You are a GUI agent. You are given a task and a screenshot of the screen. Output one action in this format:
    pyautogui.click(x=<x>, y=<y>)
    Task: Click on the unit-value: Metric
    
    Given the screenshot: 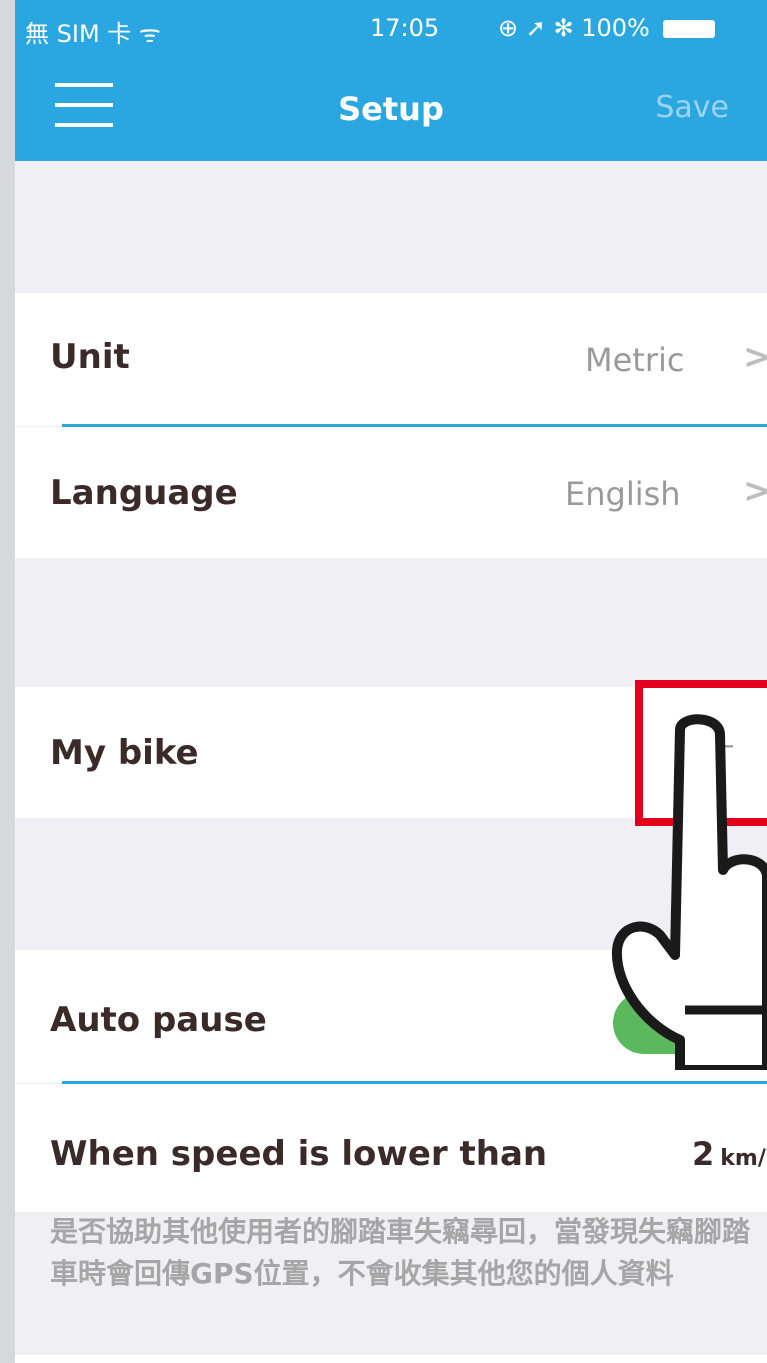 What is the action you would take?
    pyautogui.click(x=635, y=360)
    